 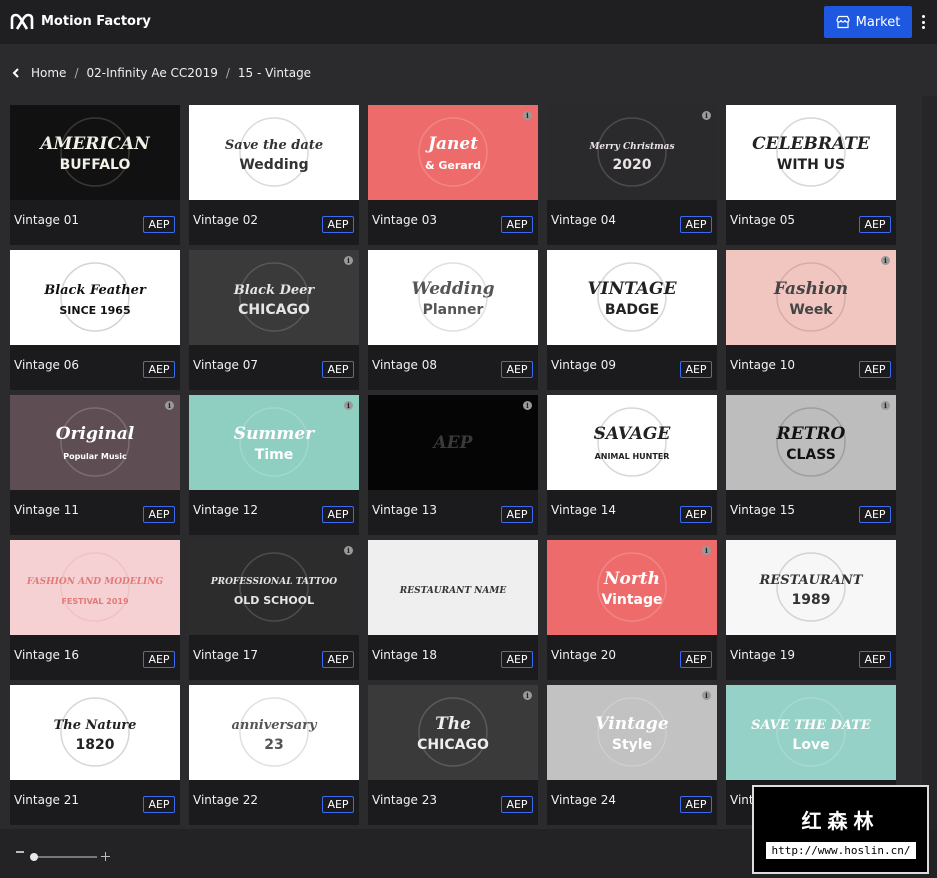 What do you see at coordinates (405, 655) in the screenshot?
I see `card-title: Vintage 18` at bounding box center [405, 655].